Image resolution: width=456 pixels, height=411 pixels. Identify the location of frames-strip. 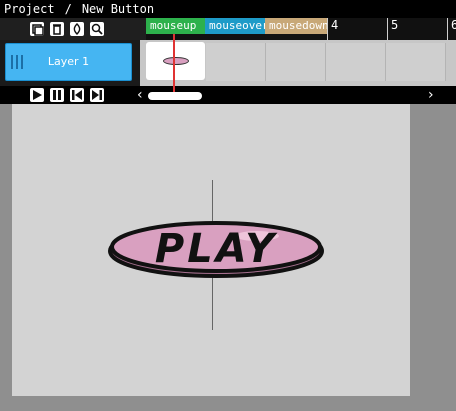
(298, 63).